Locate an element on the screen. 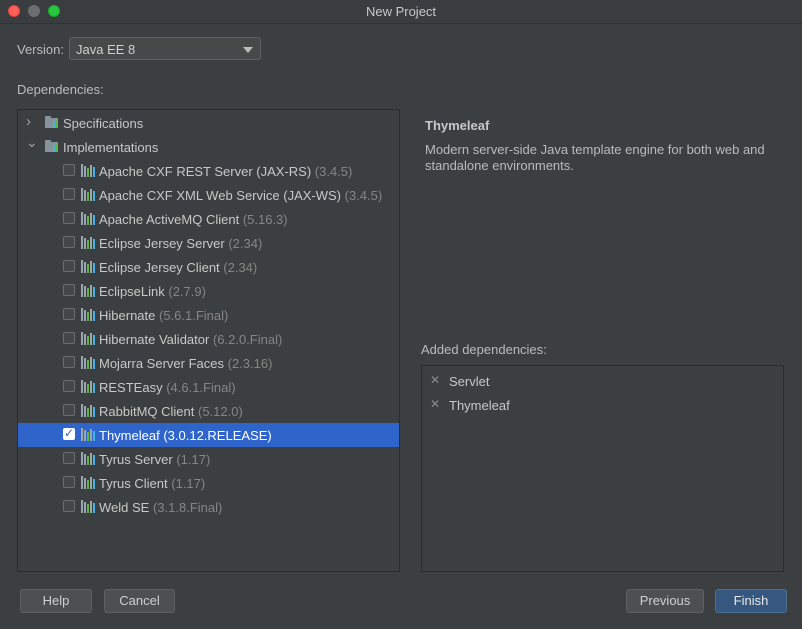 Image resolution: width=802 pixels, height=629 pixels. dependency-label: Apache ActiveMQ Client (5.16.3) is located at coordinates (193, 219).